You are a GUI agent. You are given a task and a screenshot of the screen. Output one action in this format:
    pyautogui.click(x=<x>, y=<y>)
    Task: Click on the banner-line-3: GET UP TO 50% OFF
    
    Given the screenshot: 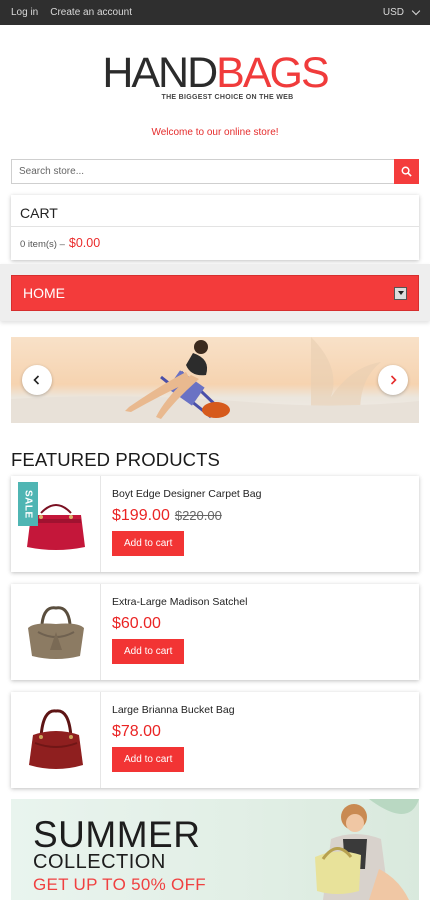 What is the action you would take?
    pyautogui.click(x=119, y=884)
    